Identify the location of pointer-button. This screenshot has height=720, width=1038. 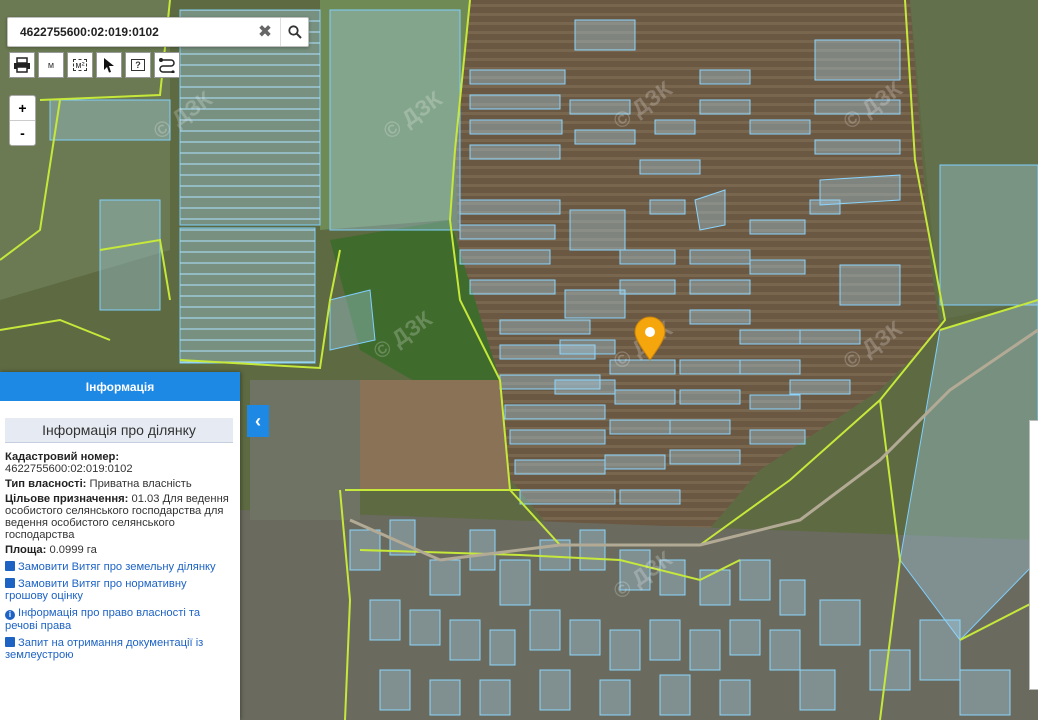
(109, 65).